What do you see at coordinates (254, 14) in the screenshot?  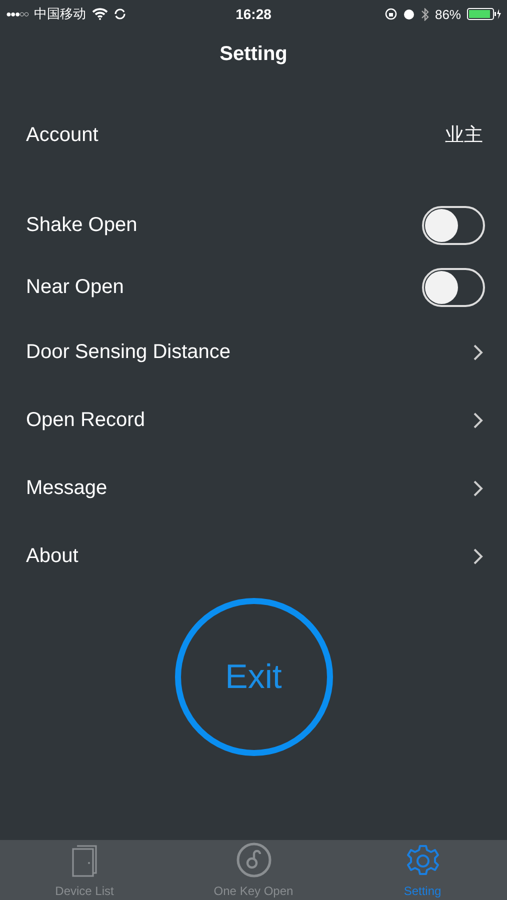 I see `status-time: 16:28` at bounding box center [254, 14].